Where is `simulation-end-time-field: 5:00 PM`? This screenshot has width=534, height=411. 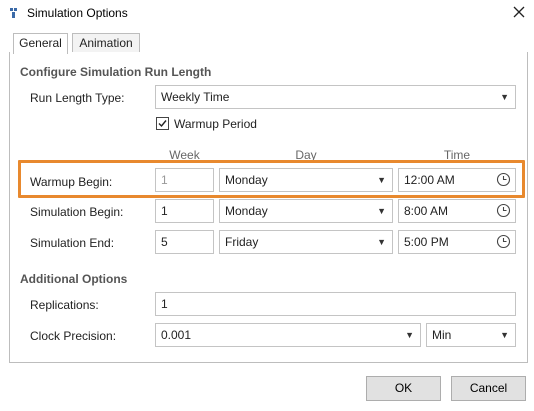
simulation-end-time-field: 5:00 PM is located at coordinates (457, 242).